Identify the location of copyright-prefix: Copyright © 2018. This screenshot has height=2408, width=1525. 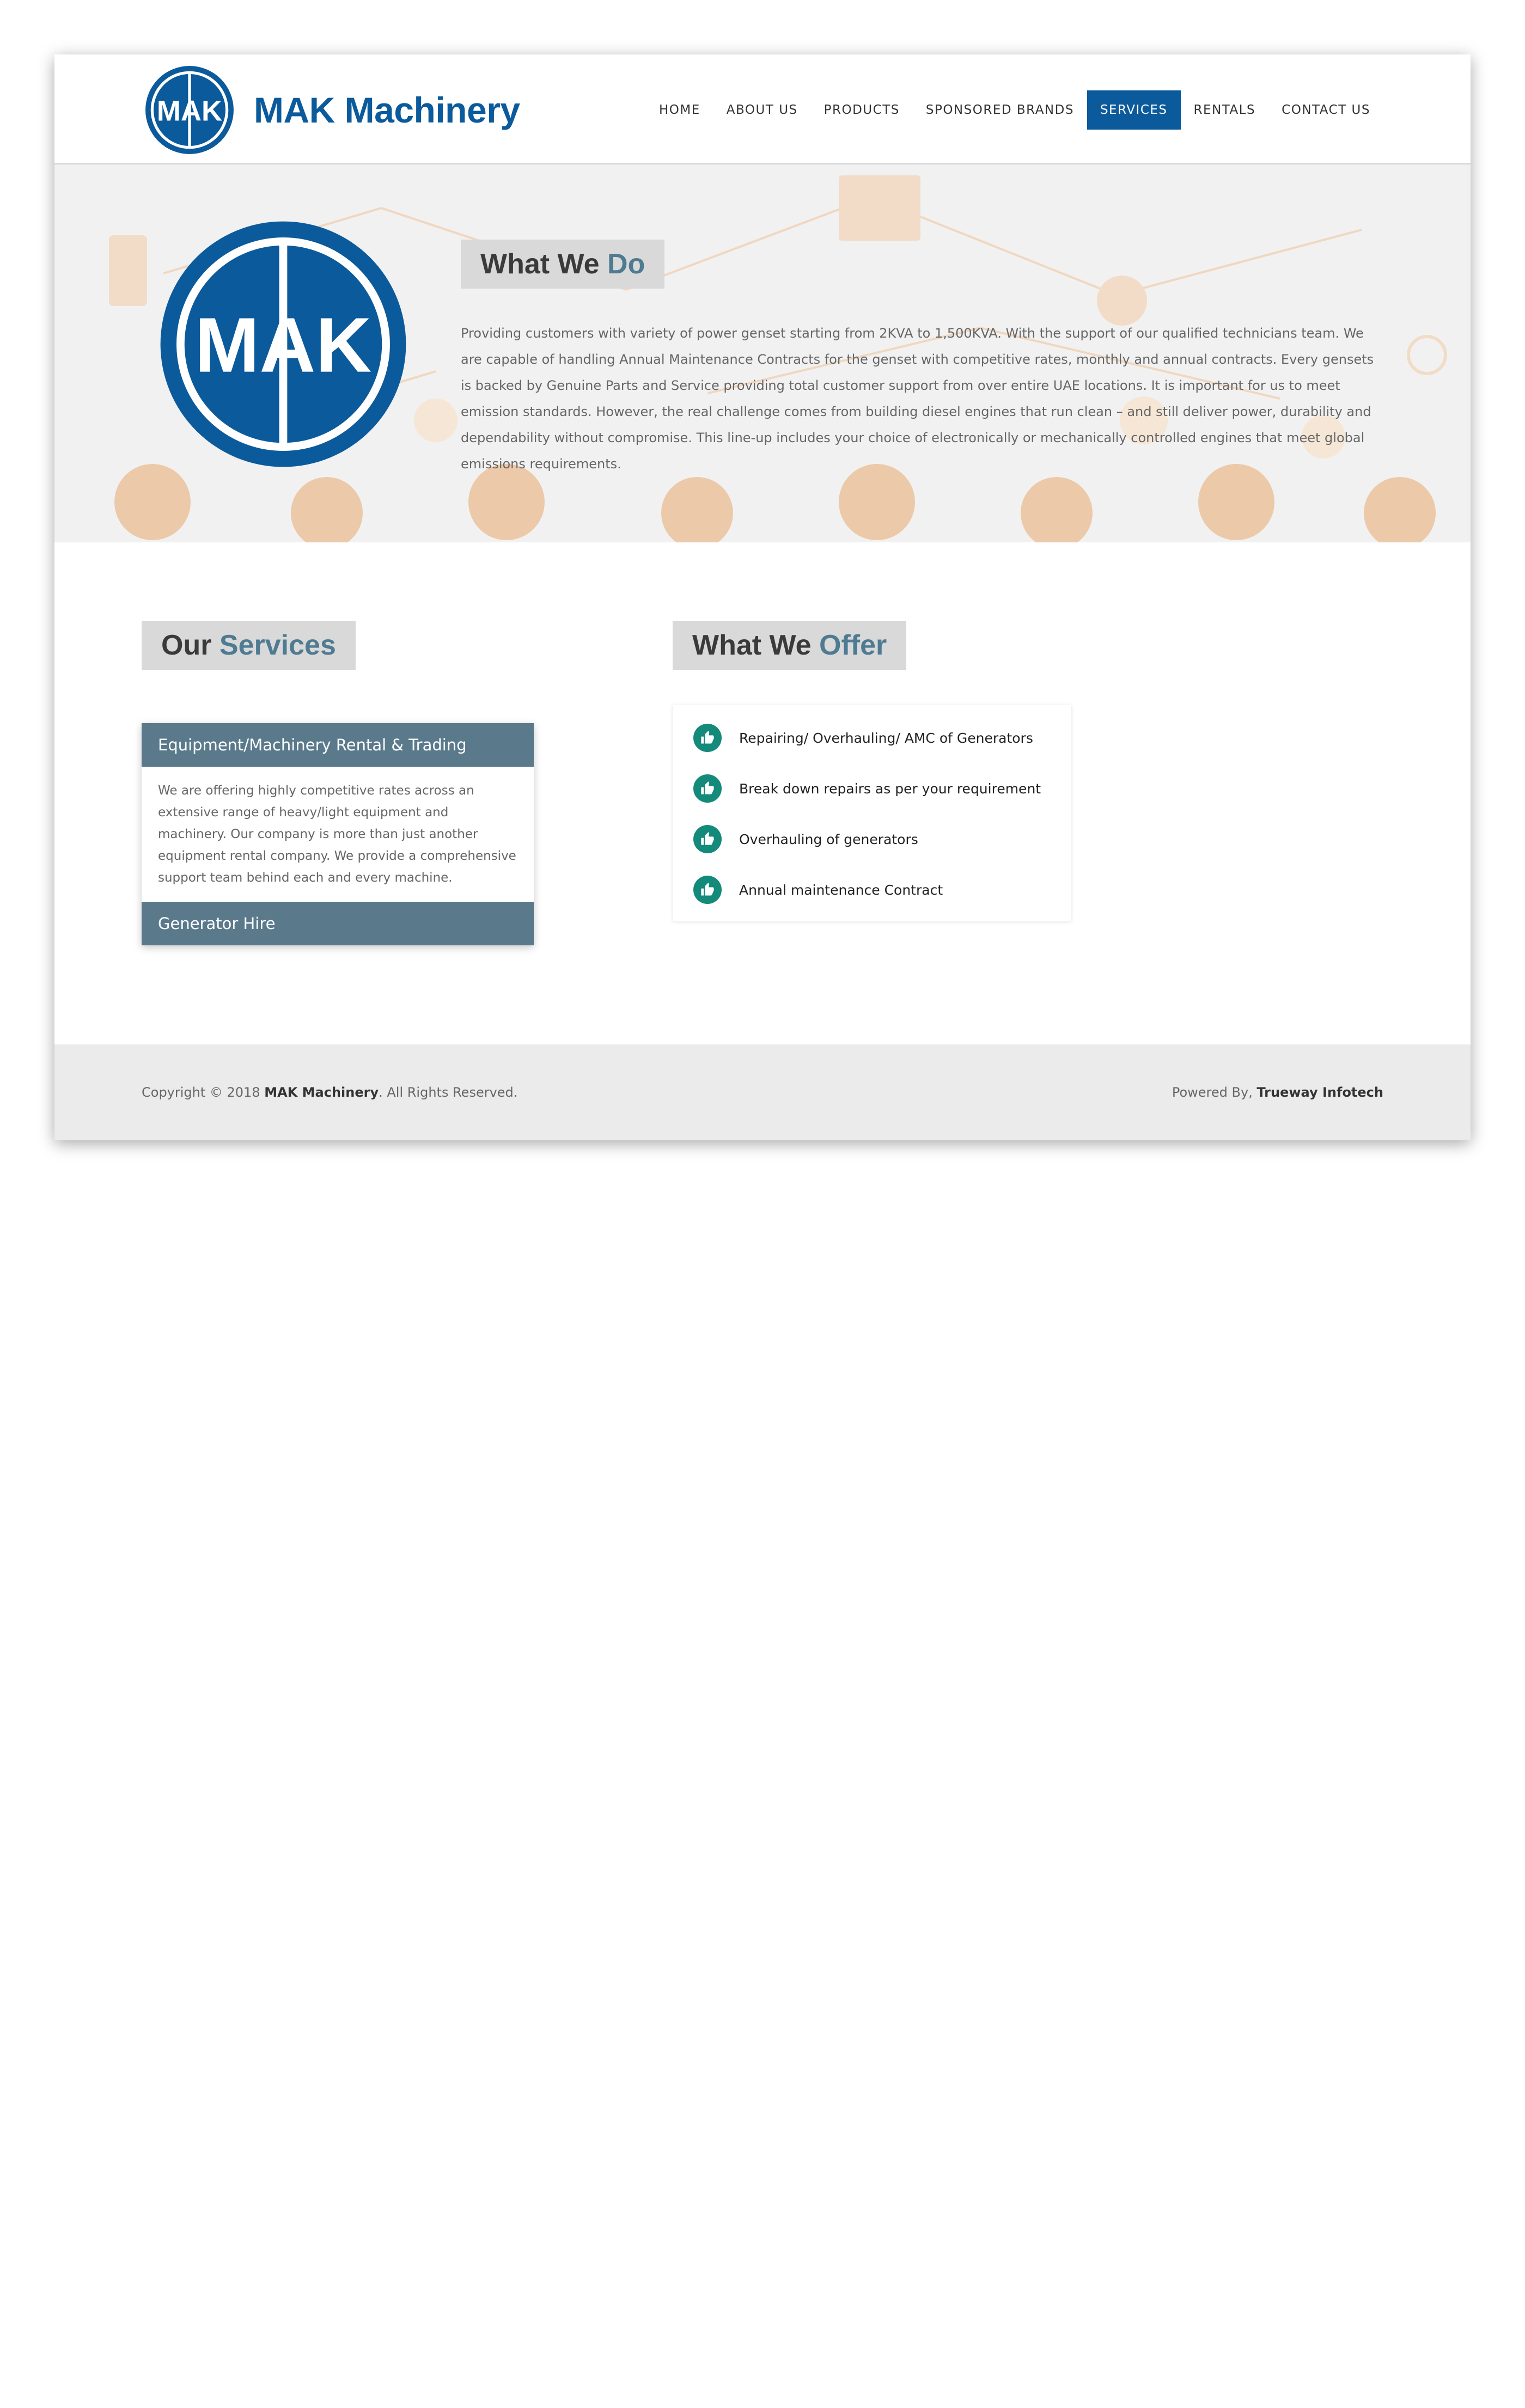
(203, 1092).